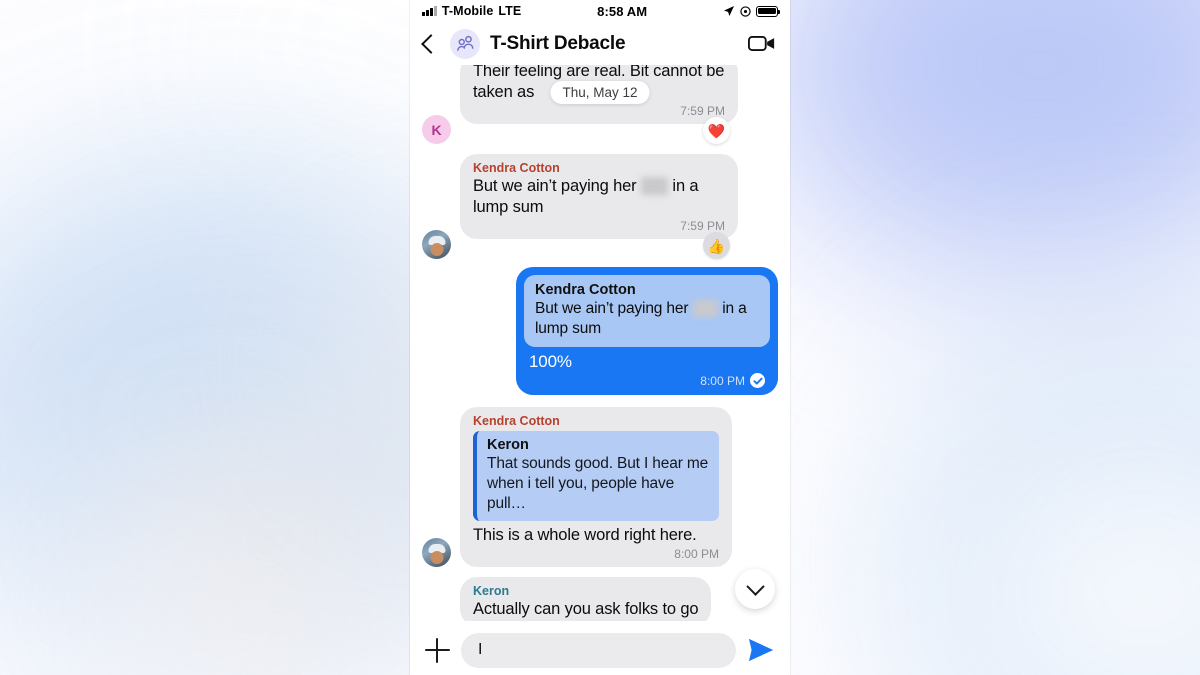 Image resolution: width=1200 pixels, height=675 pixels. I want to click on message-text: Actually can you ask folks to go, so click(586, 609).